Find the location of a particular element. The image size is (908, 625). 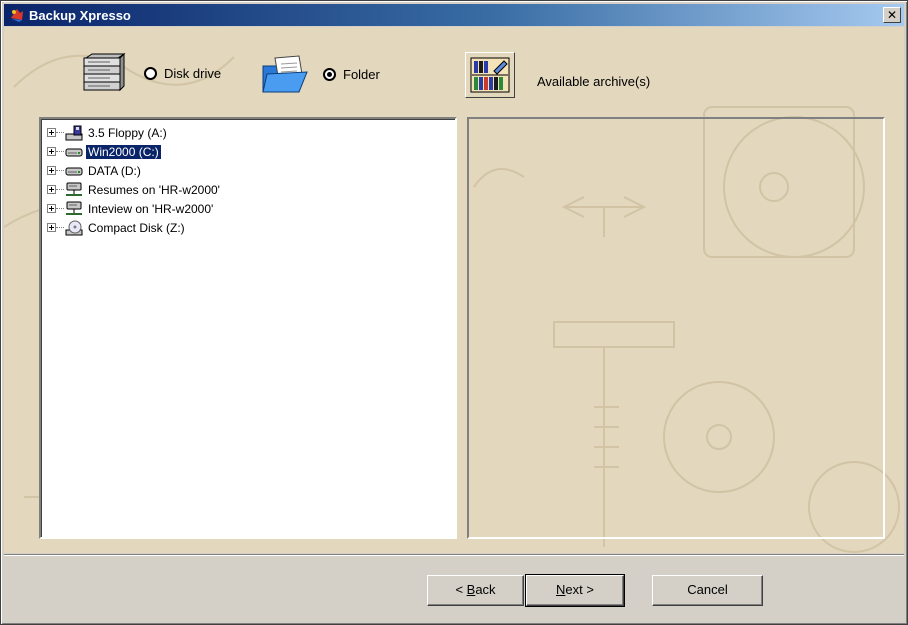

disk-drive-option: Disk drive is located at coordinates (150, 73).